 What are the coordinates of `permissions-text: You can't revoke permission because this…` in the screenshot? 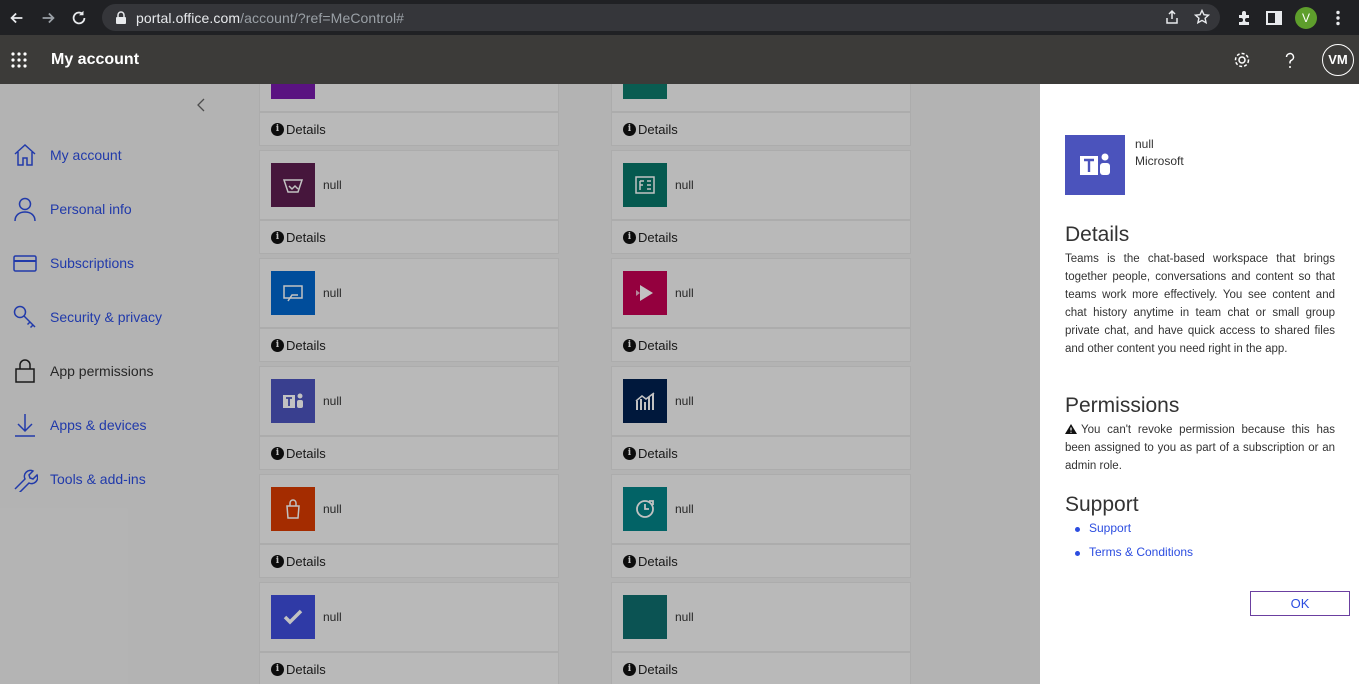 It's located at (1200, 448).